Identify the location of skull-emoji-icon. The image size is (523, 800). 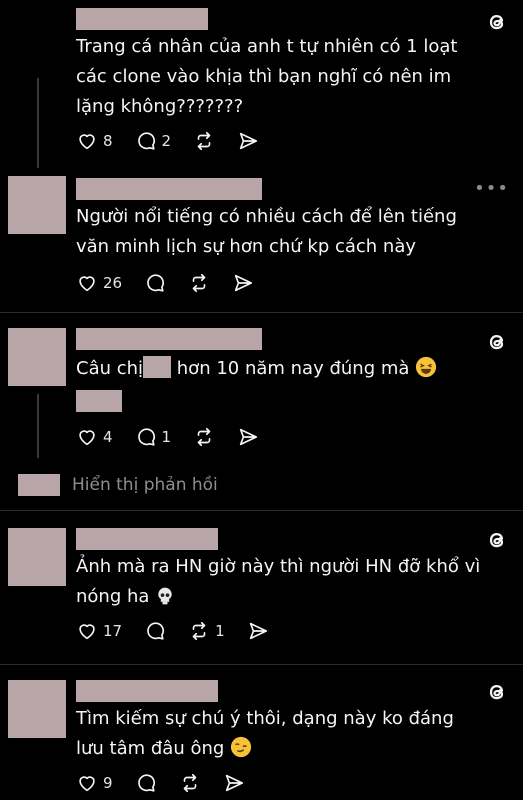
(165, 596).